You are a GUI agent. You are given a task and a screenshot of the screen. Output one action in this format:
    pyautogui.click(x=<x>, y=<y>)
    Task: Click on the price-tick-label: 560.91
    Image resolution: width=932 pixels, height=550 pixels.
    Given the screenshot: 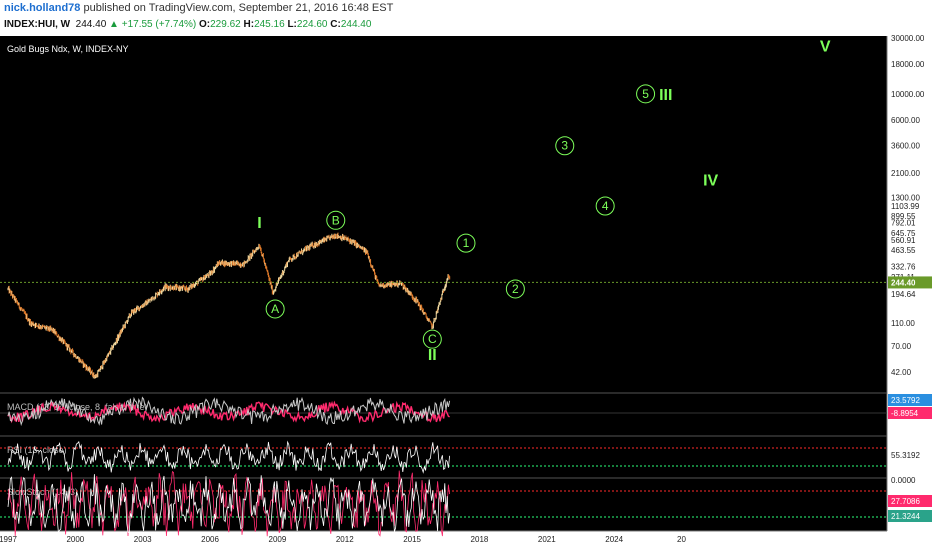 What is the action you would take?
    pyautogui.click(x=903, y=240)
    